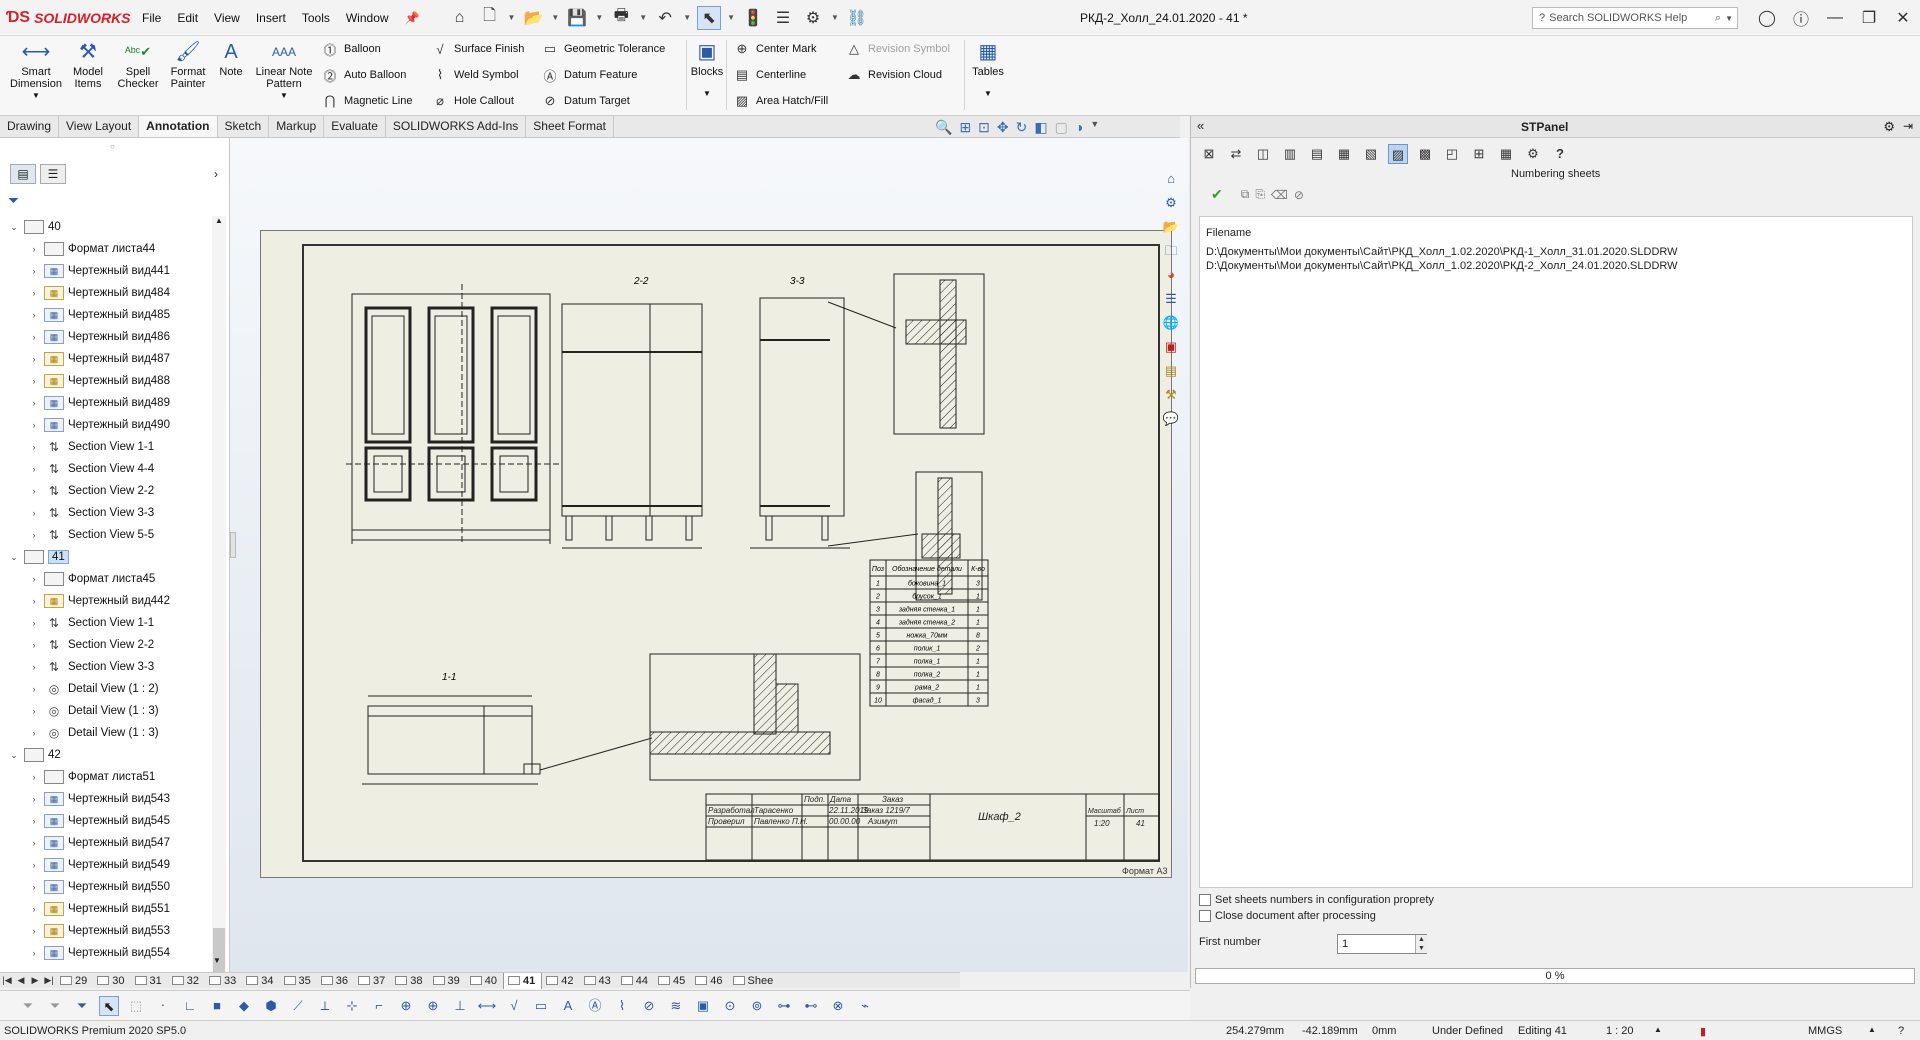 This screenshot has width=1920, height=1040. What do you see at coordinates (433, 1006) in the screenshot?
I see `filter-centermarks-icon: ⊕` at bounding box center [433, 1006].